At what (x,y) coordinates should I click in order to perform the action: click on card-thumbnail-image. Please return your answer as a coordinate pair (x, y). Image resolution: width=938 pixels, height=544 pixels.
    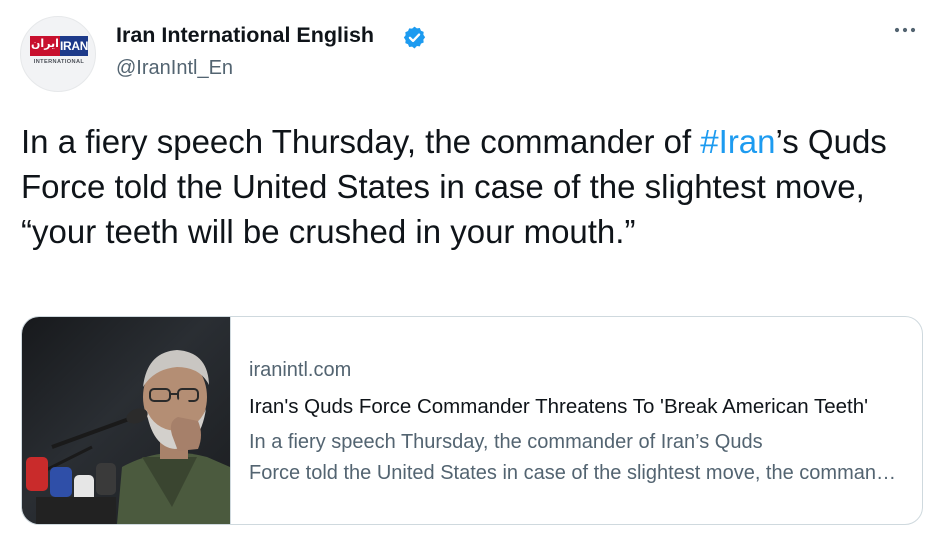
    Looking at the image, I should click on (126, 420).